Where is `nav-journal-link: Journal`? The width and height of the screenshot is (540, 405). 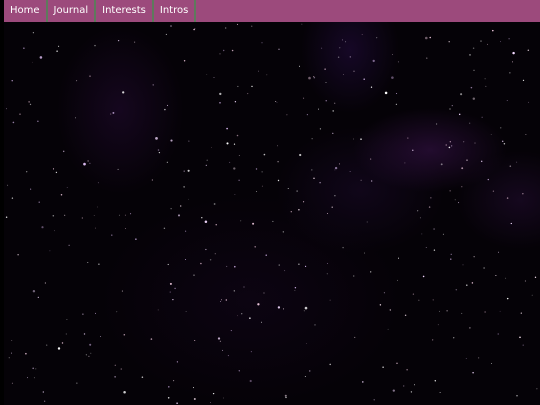 nav-journal-link: Journal is located at coordinates (72, 11).